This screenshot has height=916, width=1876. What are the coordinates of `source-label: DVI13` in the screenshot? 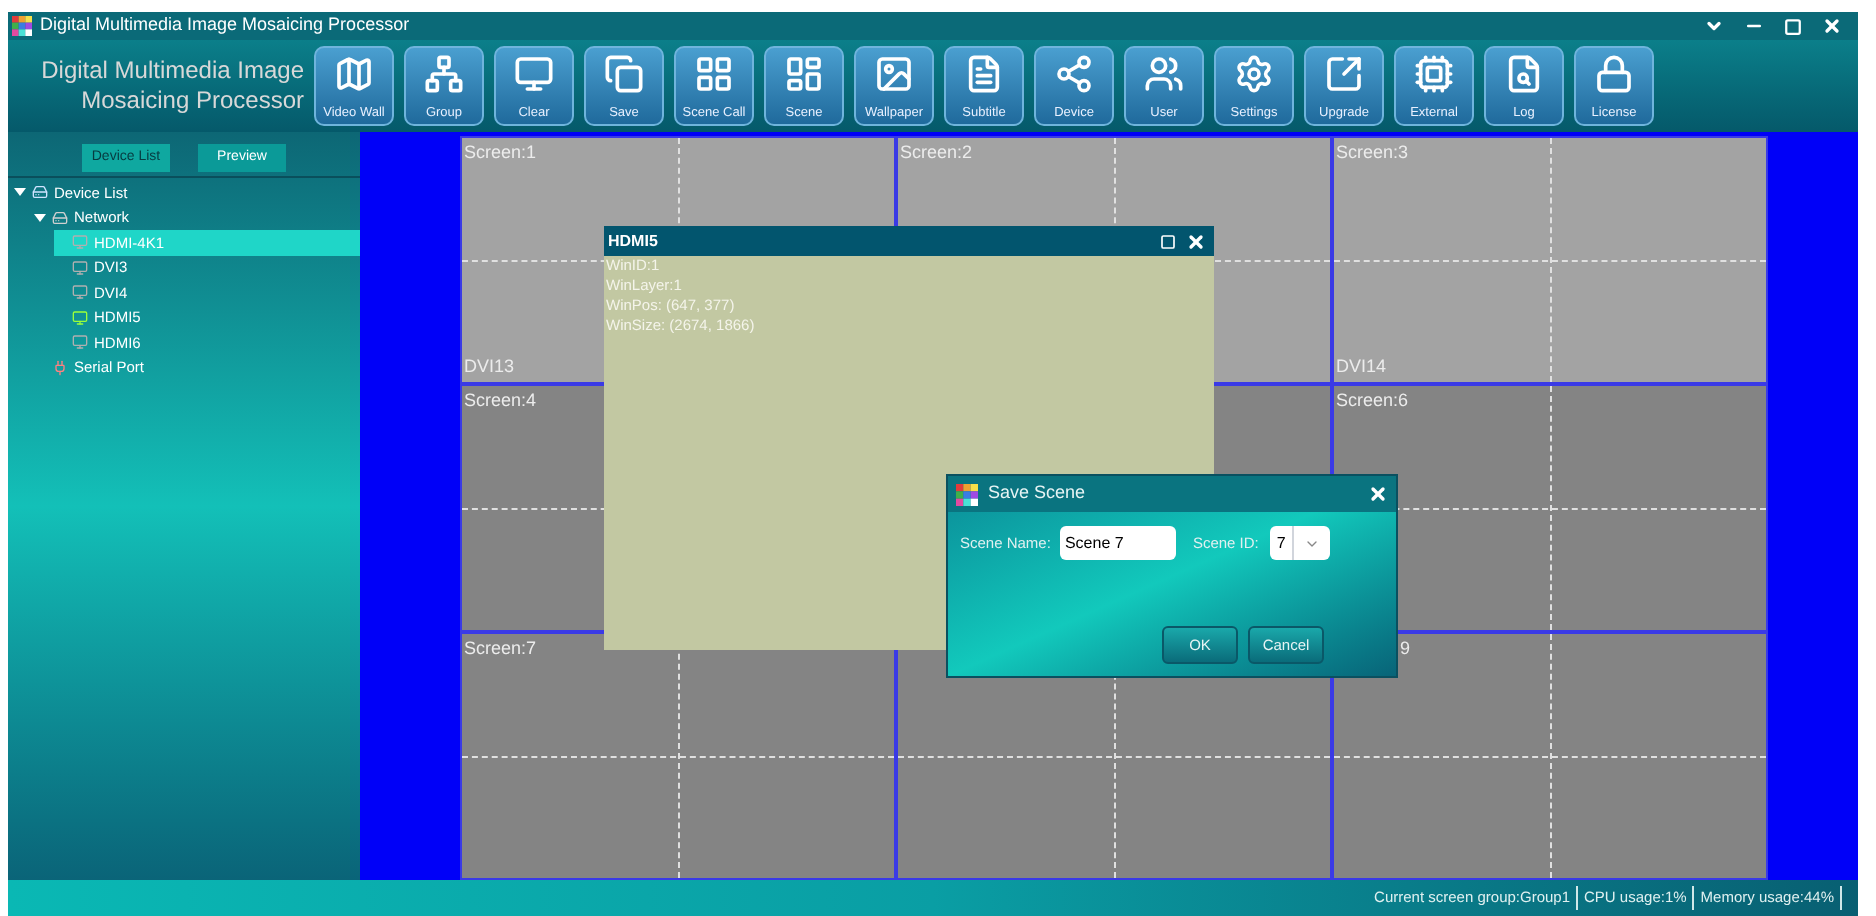 It's located at (489, 366).